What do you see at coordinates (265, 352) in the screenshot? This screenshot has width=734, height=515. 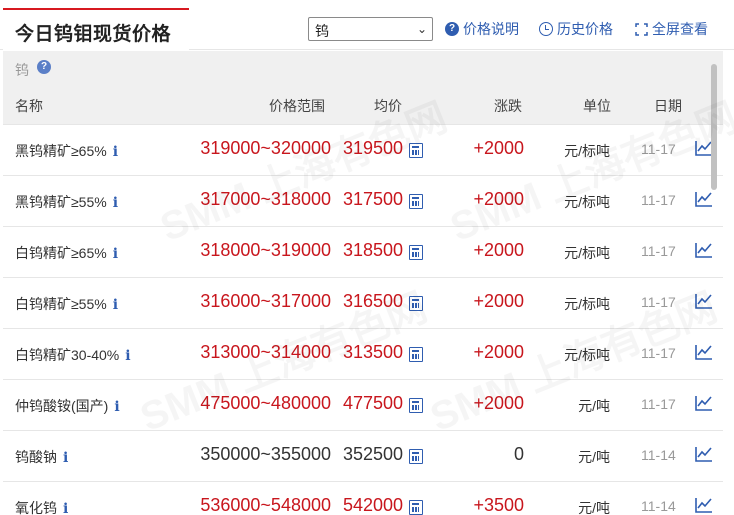 I see `price-range: 313000~314000` at bounding box center [265, 352].